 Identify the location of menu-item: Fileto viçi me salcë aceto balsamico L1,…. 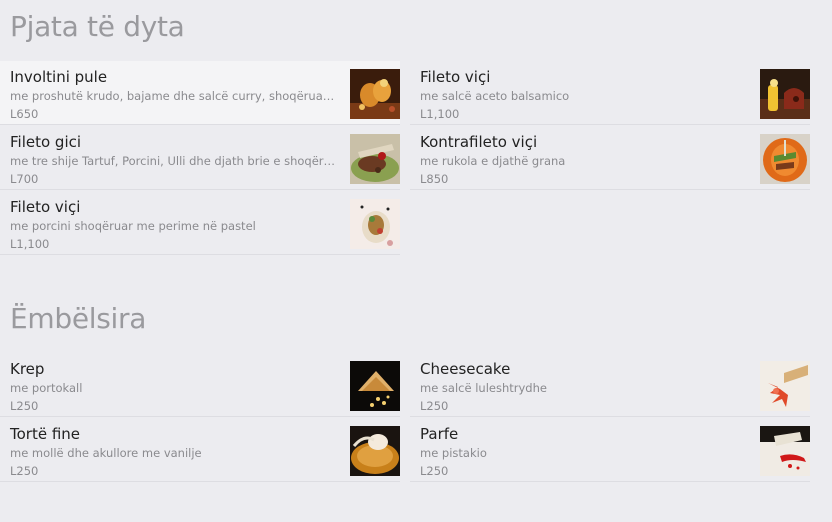
(610, 93).